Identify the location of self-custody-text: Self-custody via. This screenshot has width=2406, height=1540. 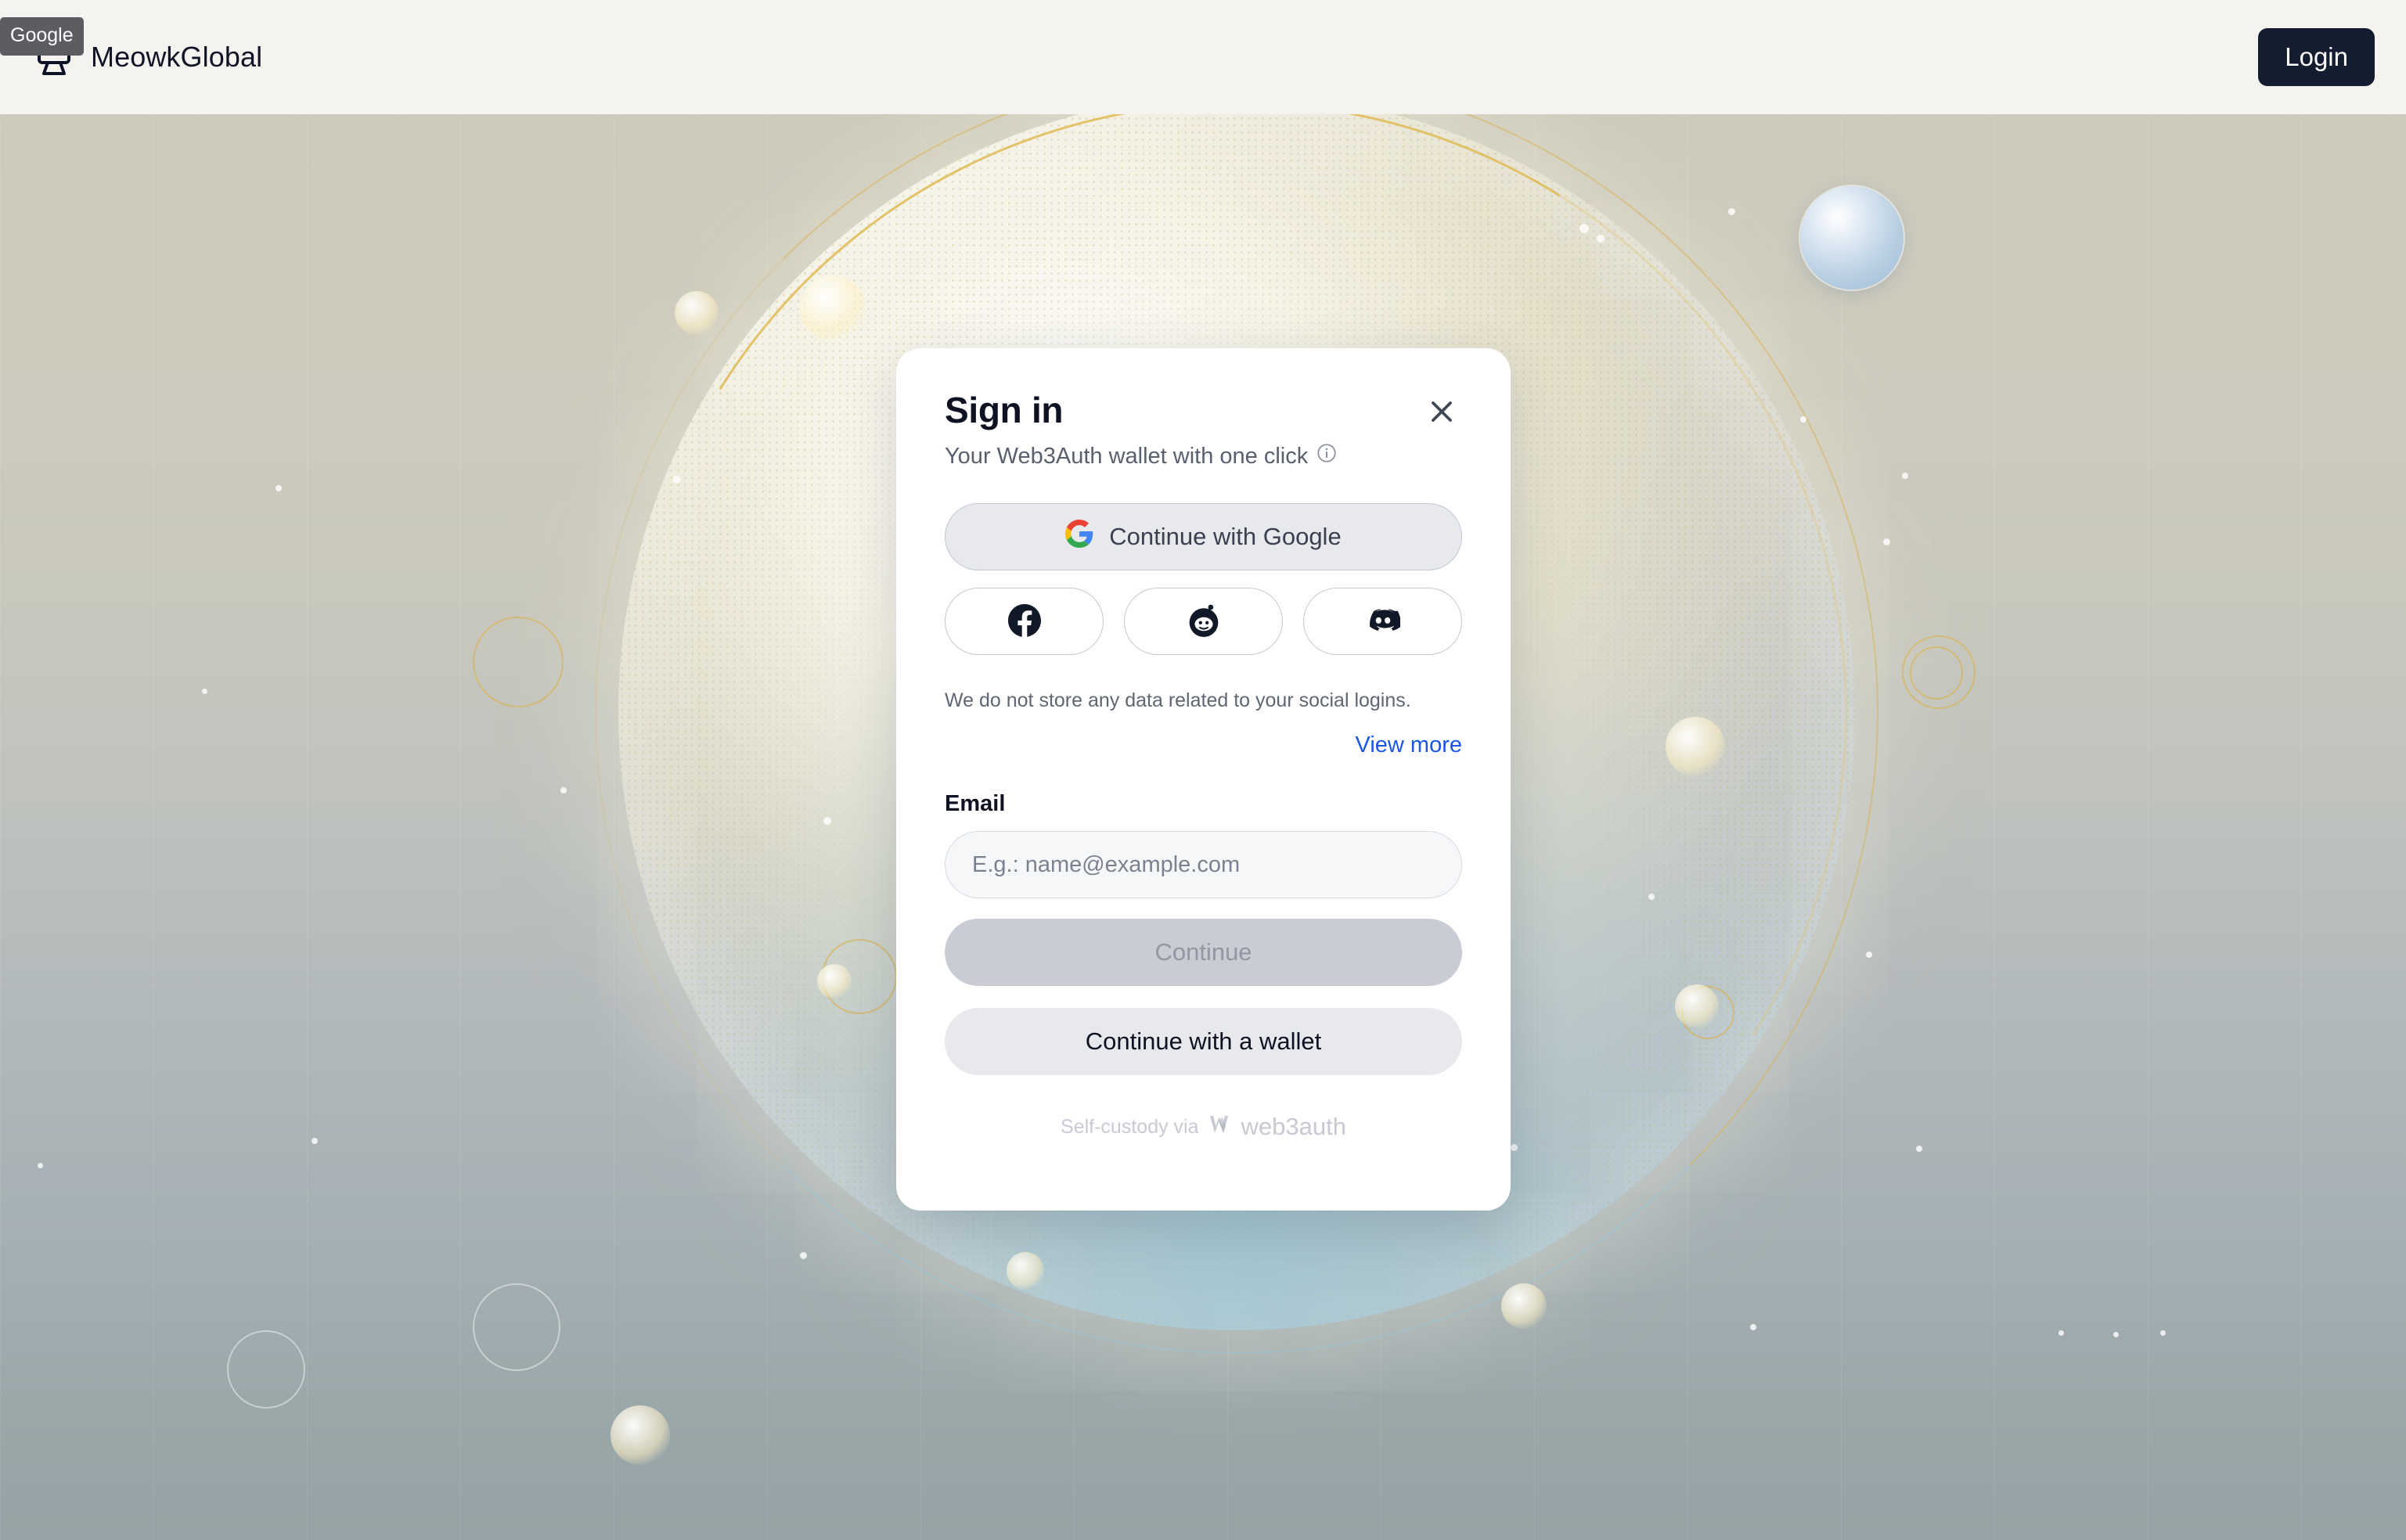
(1130, 1126).